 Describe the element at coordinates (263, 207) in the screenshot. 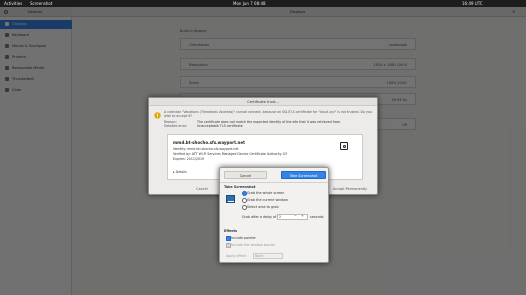

I see `select-area-label: Select area to grab` at that location.